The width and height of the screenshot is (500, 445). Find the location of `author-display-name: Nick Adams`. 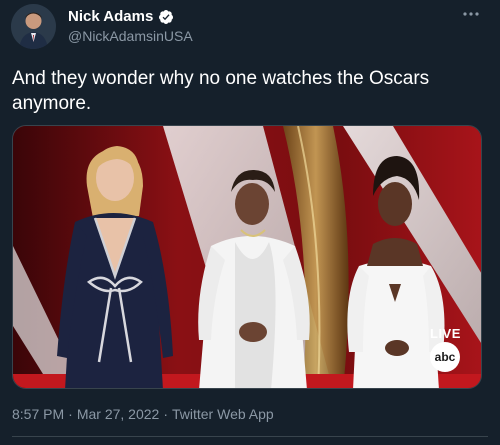

author-display-name: Nick Adams is located at coordinates (110, 16).